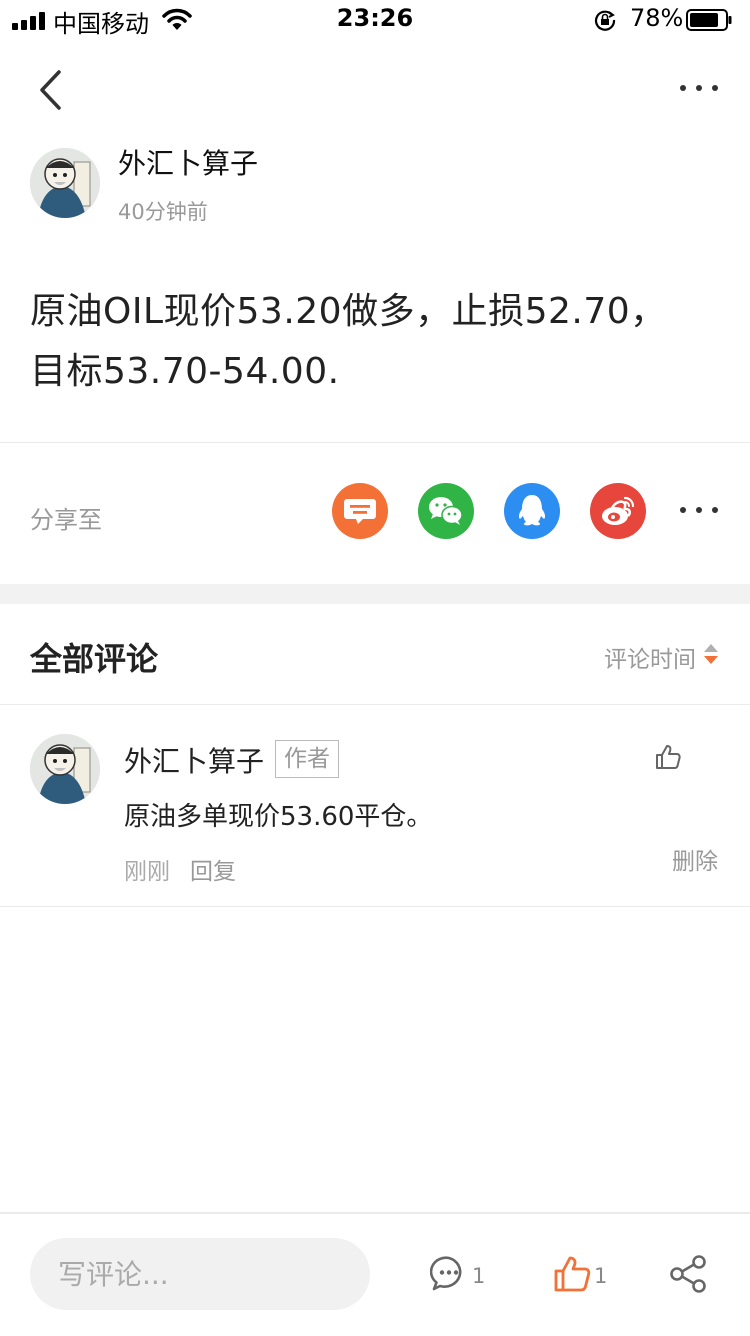 The width and height of the screenshot is (750, 1336). Describe the element at coordinates (699, 88) in the screenshot. I see `more-options-icon` at that location.